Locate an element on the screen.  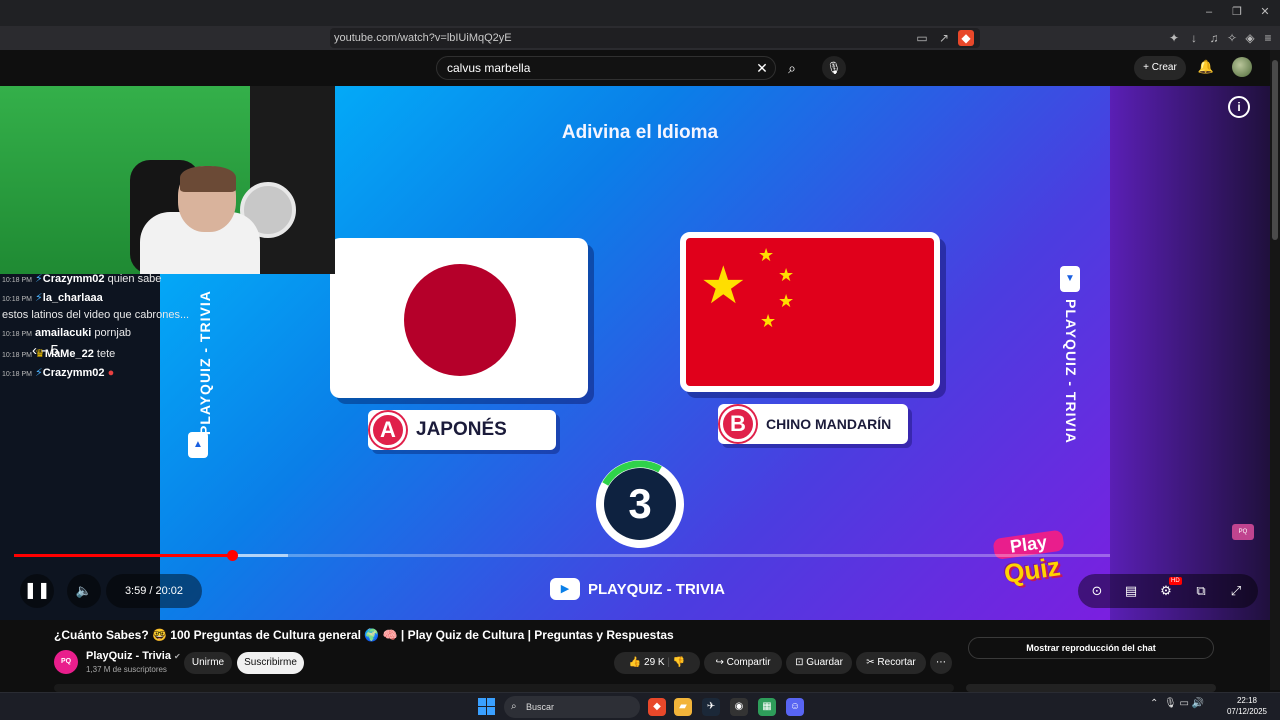
japan-flag-circle is located at coordinates (460, 320).